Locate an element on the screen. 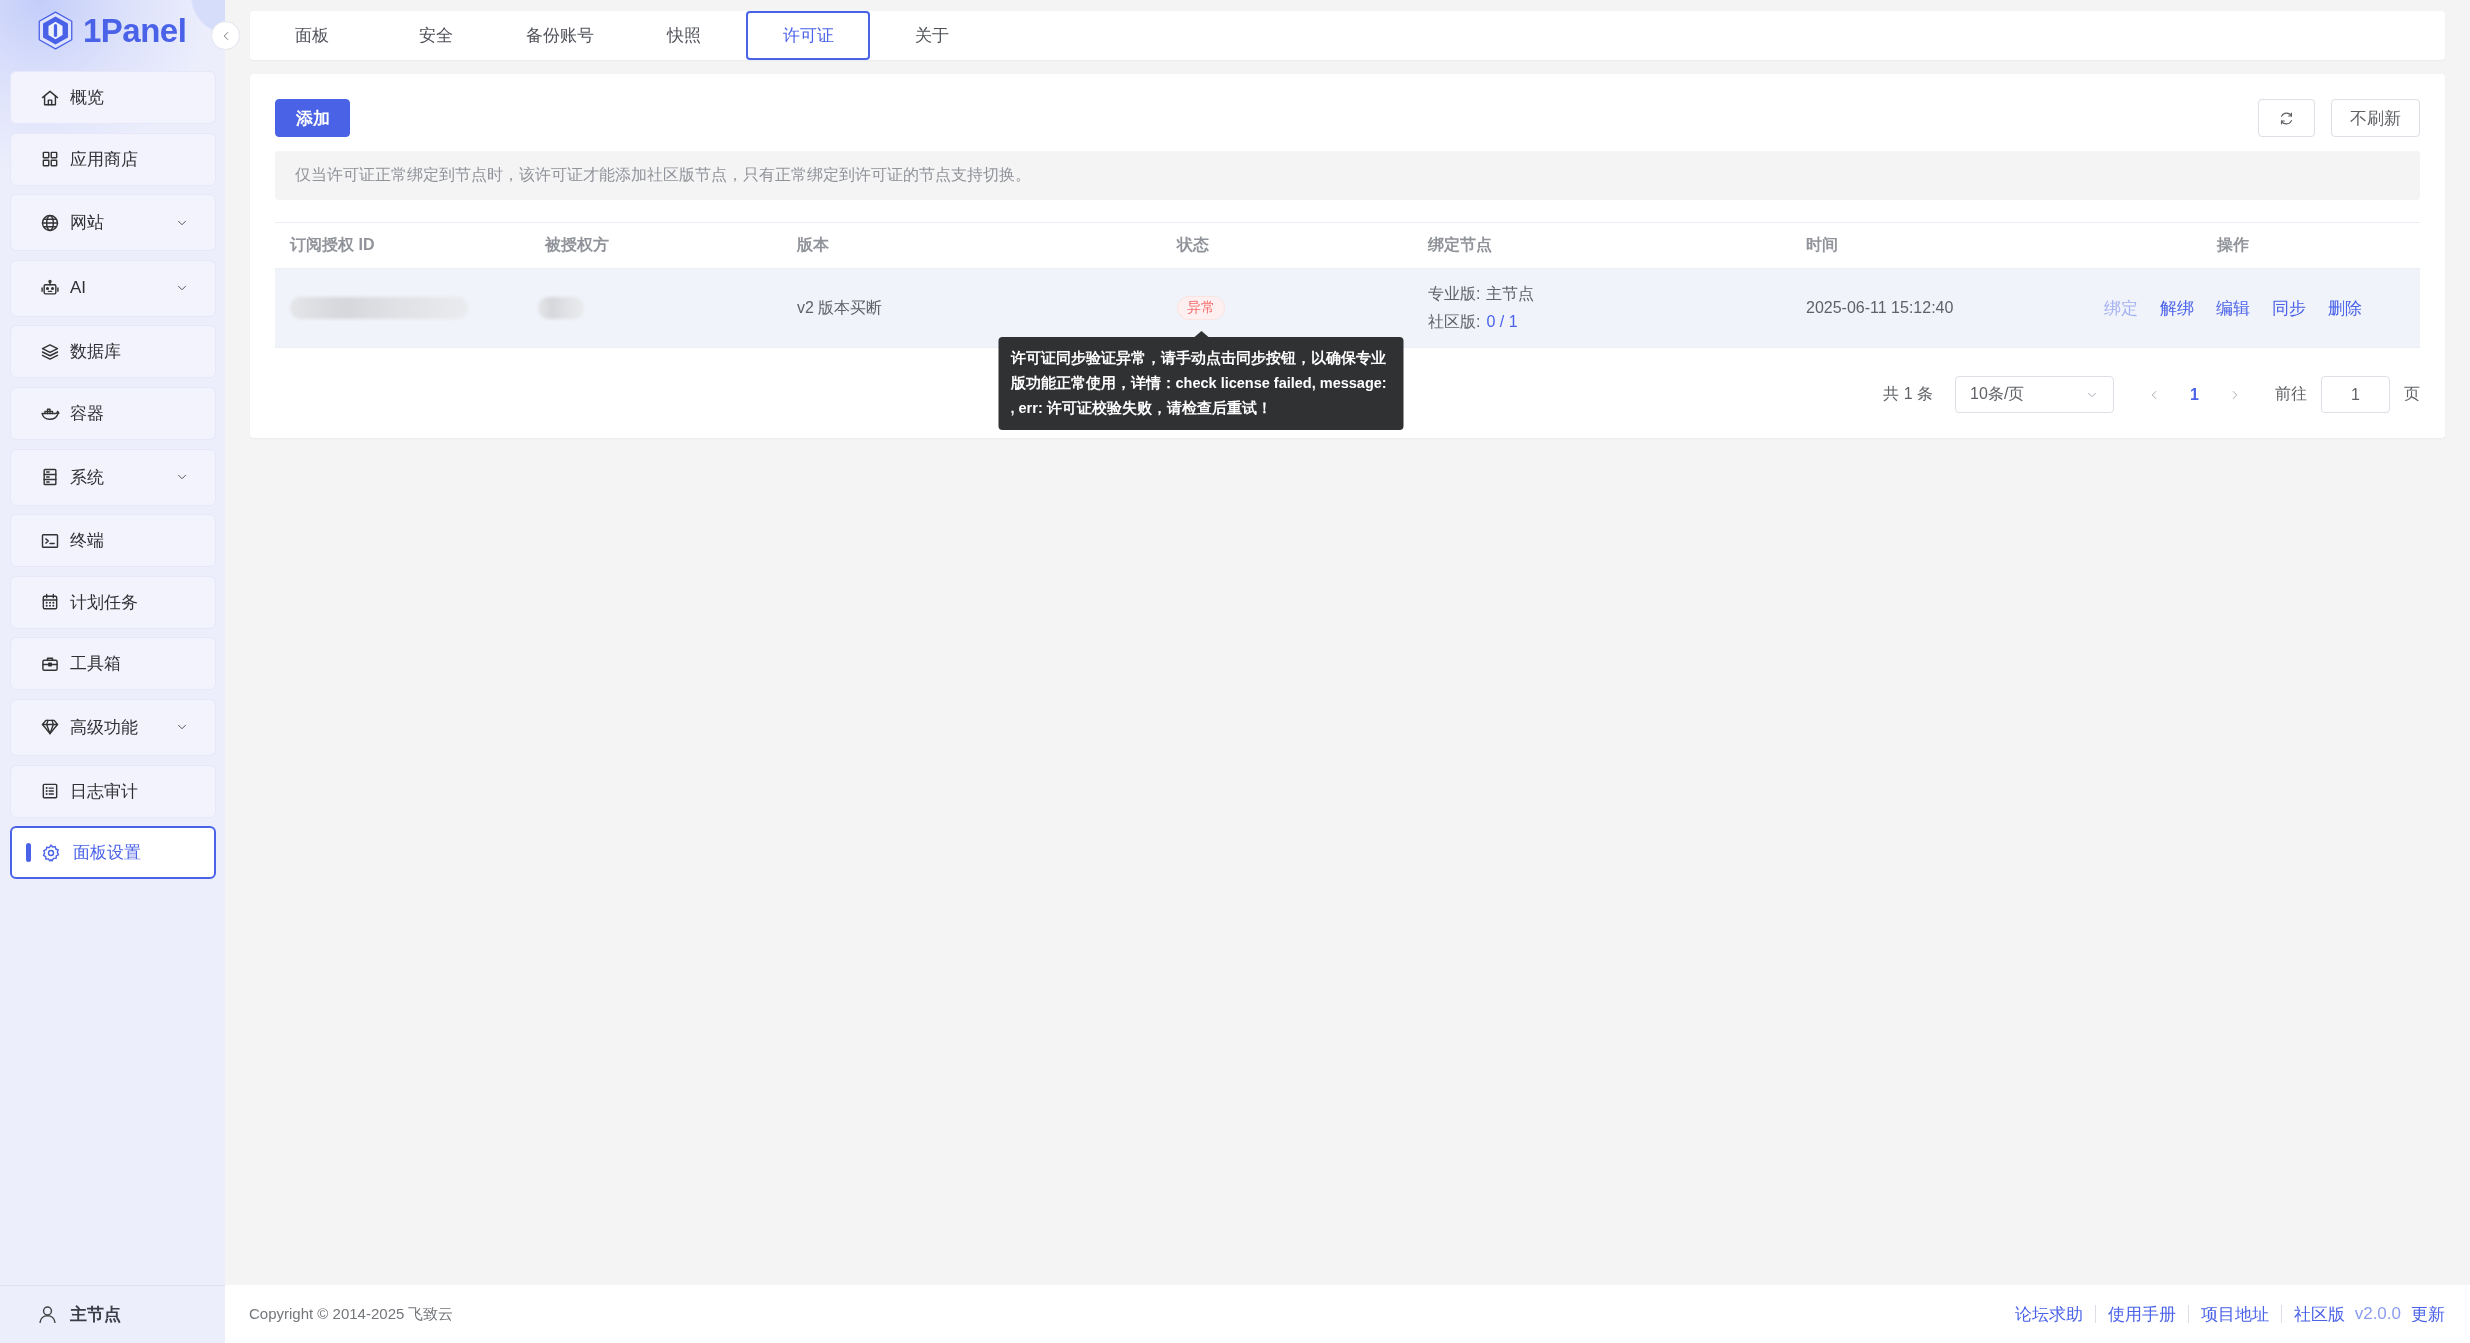 The height and width of the screenshot is (1343, 2470). auto-refresh-button: 不刷新 is located at coordinates (2375, 118).